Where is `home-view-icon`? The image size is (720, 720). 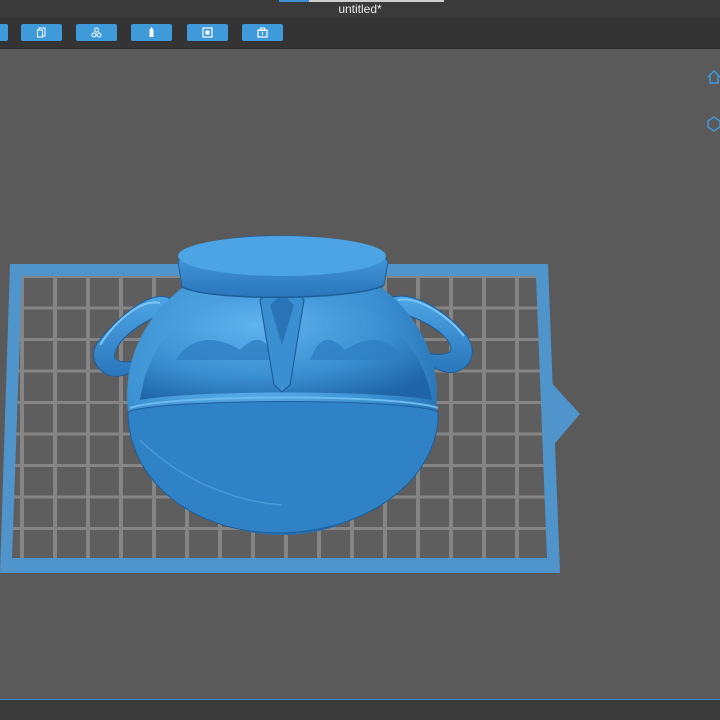 home-view-icon is located at coordinates (713, 77).